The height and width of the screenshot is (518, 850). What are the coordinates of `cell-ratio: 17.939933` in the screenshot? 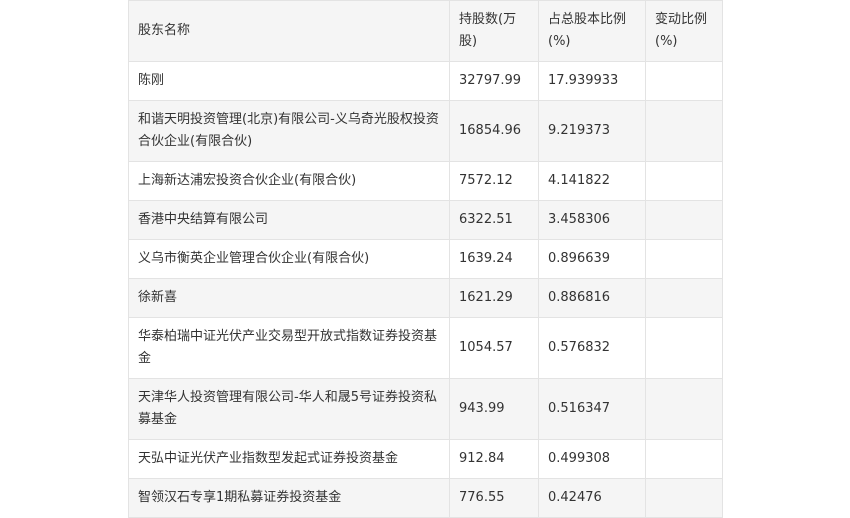 It's located at (592, 81).